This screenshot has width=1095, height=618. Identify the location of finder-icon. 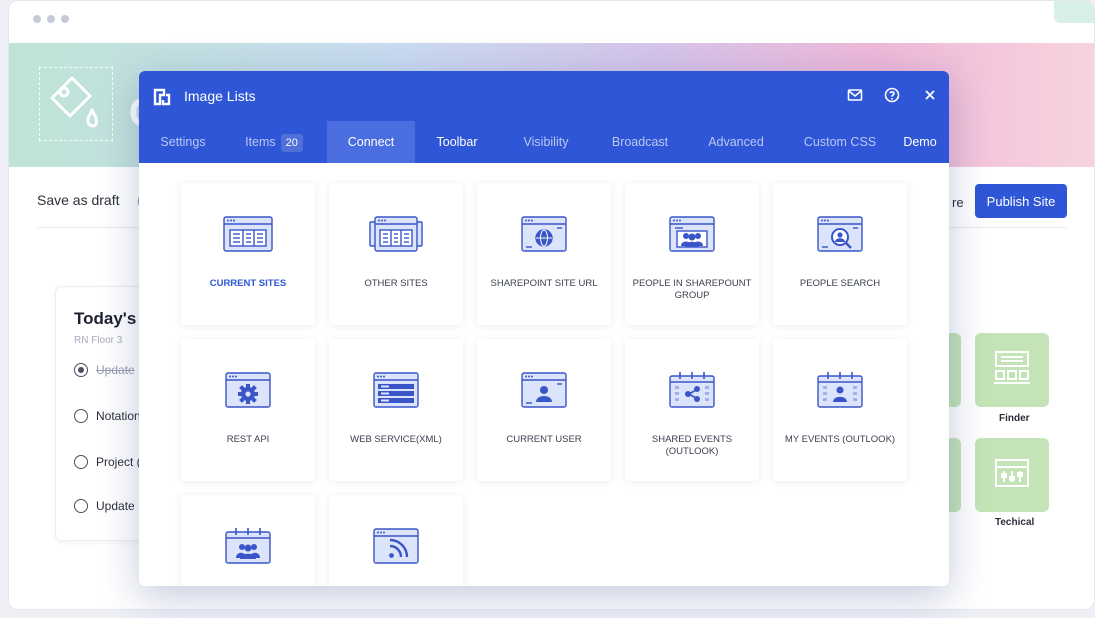
(1012, 367).